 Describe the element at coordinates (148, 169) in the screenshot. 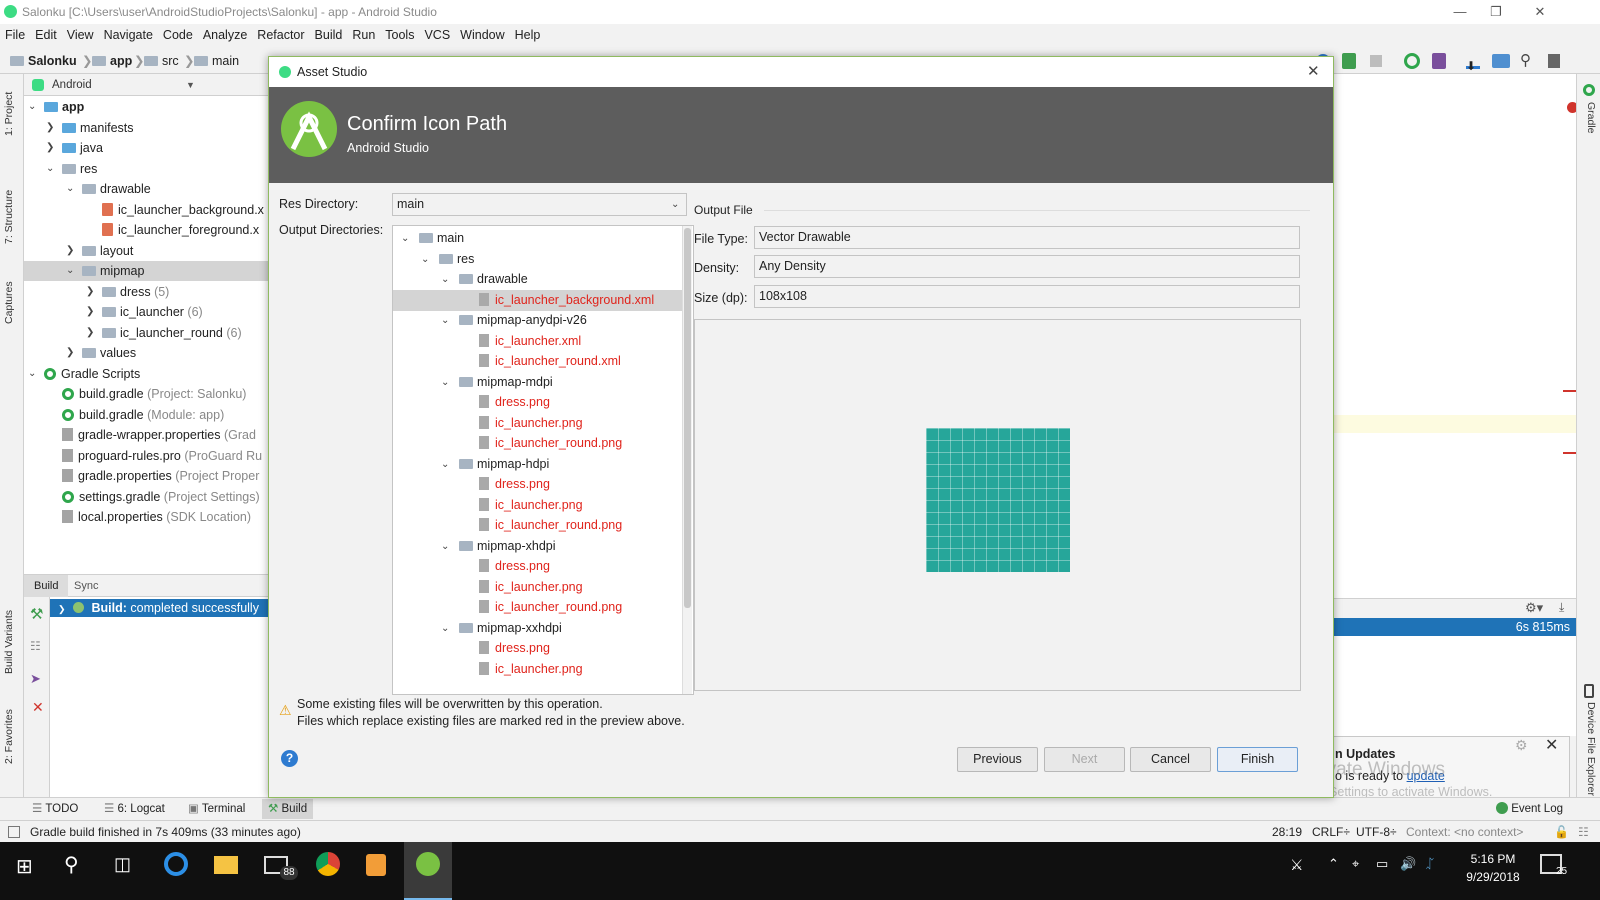

I see `project-tree-item: ⌄ res` at that location.